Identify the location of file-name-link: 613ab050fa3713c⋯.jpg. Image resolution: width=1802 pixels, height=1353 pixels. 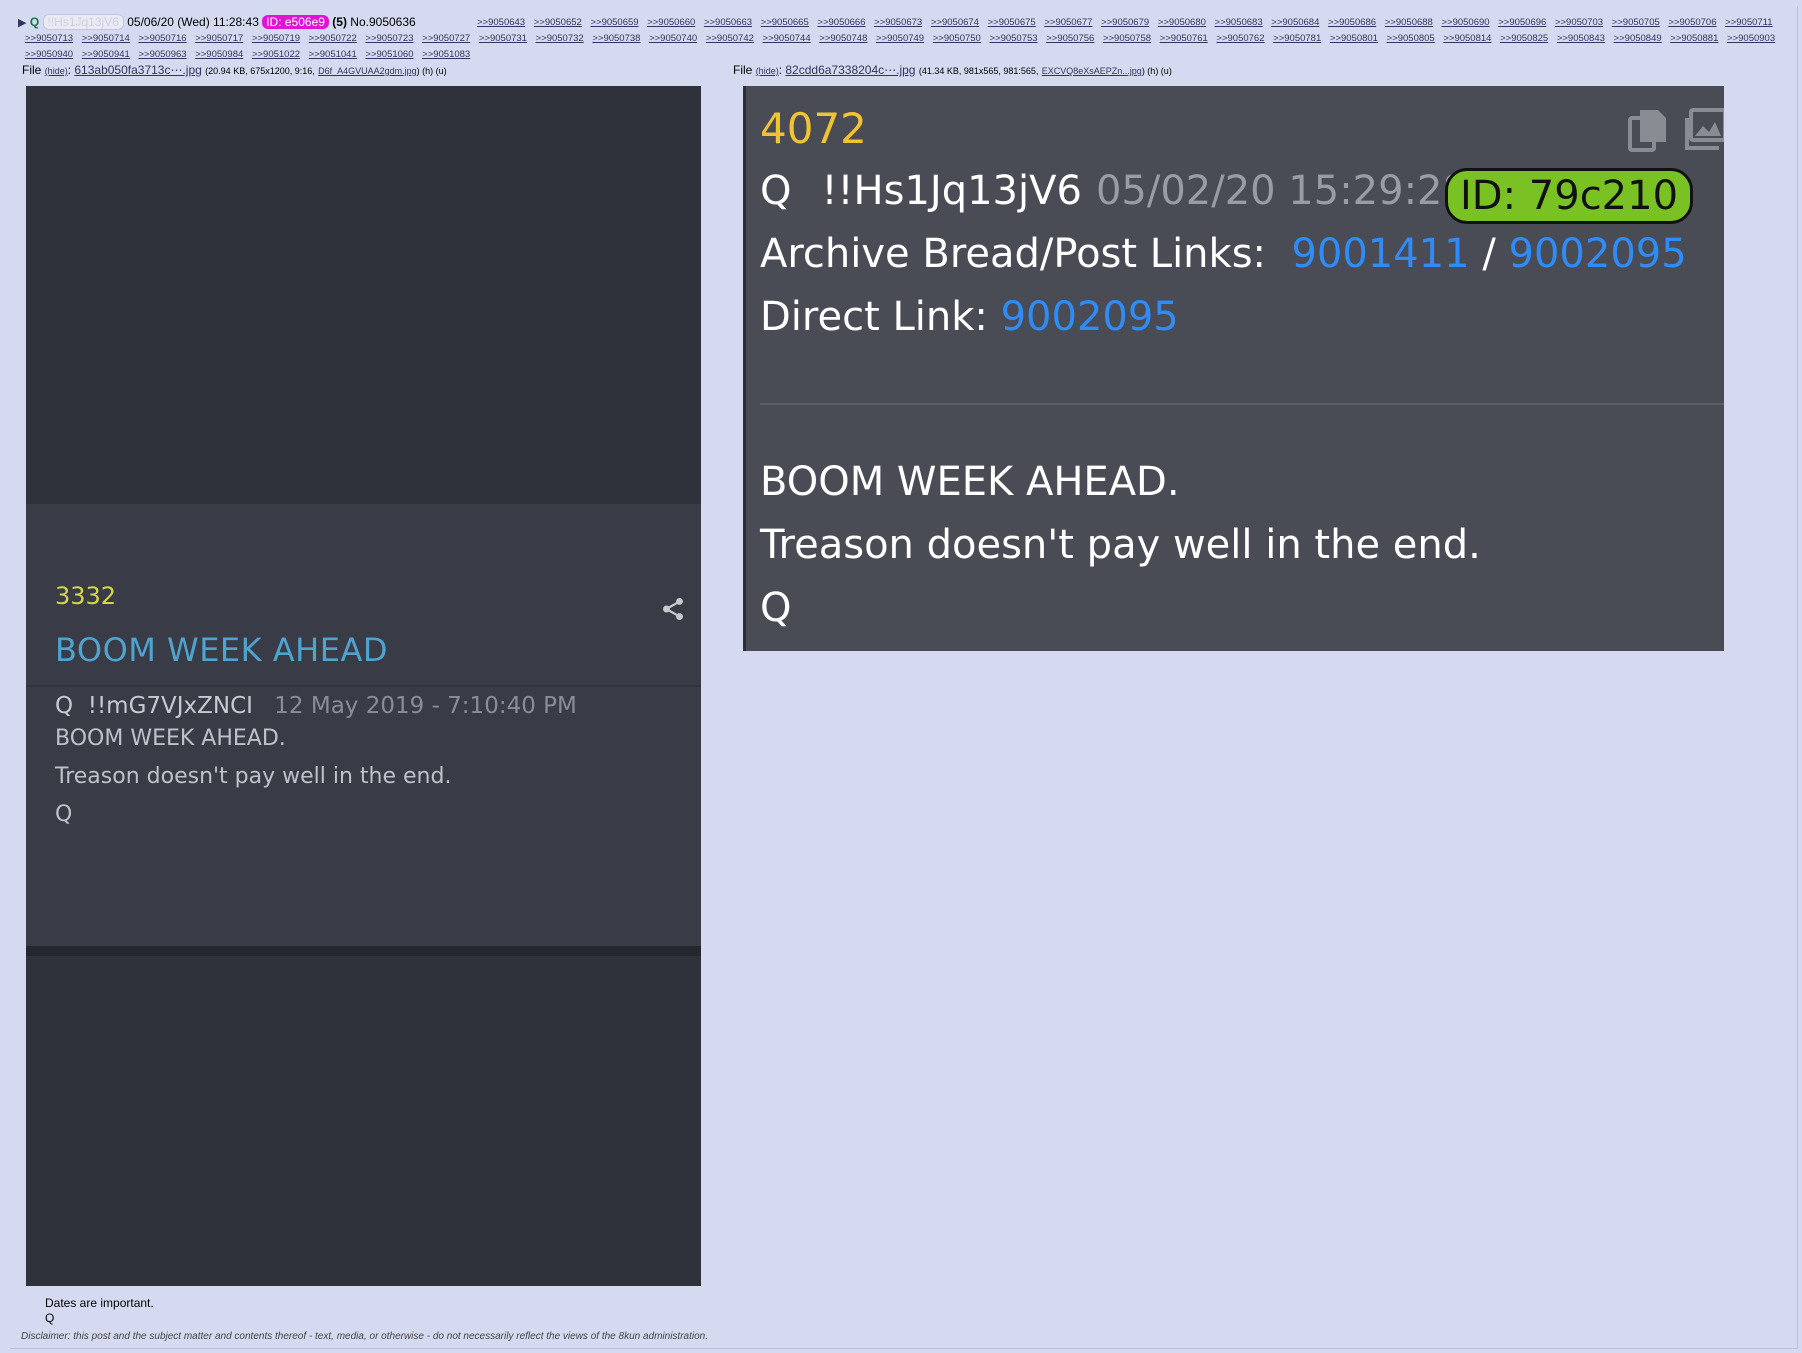
(137, 70).